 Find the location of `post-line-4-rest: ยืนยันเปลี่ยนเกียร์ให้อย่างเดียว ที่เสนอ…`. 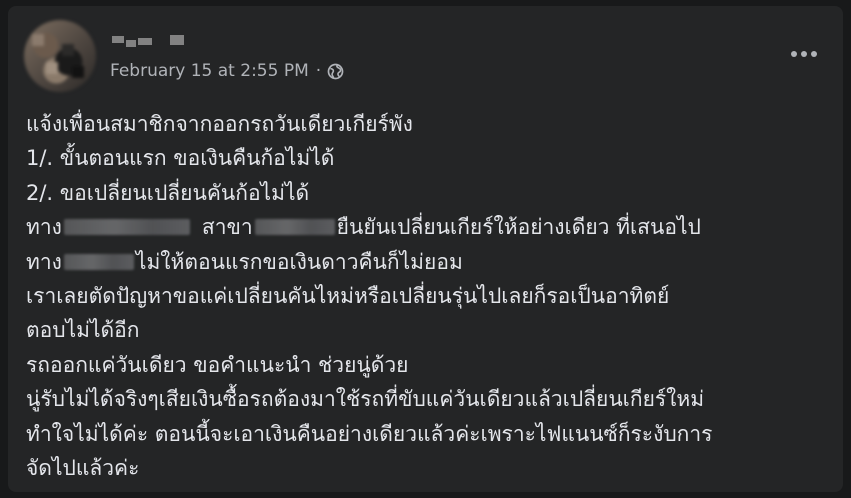

post-line-4-rest: ยืนยันเปลี่ยนเกียร์ให้อย่างเดียว ที่เสนอ… is located at coordinates (518, 227).